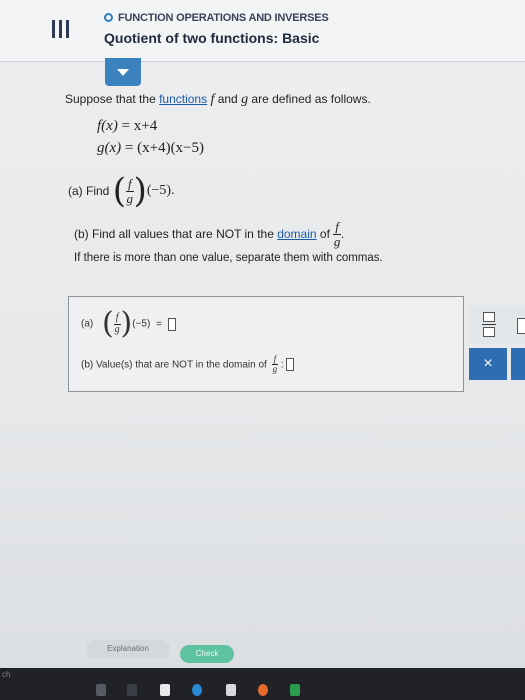 The image size is (525, 700). Describe the element at coordinates (128, 324) in the screenshot. I see `answer-a-row: (a) (f g)(−5) =` at that location.